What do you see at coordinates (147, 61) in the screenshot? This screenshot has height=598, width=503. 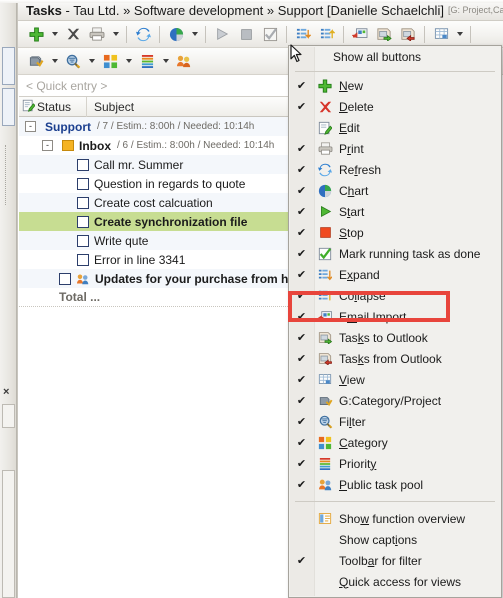 I see `priority-button` at bounding box center [147, 61].